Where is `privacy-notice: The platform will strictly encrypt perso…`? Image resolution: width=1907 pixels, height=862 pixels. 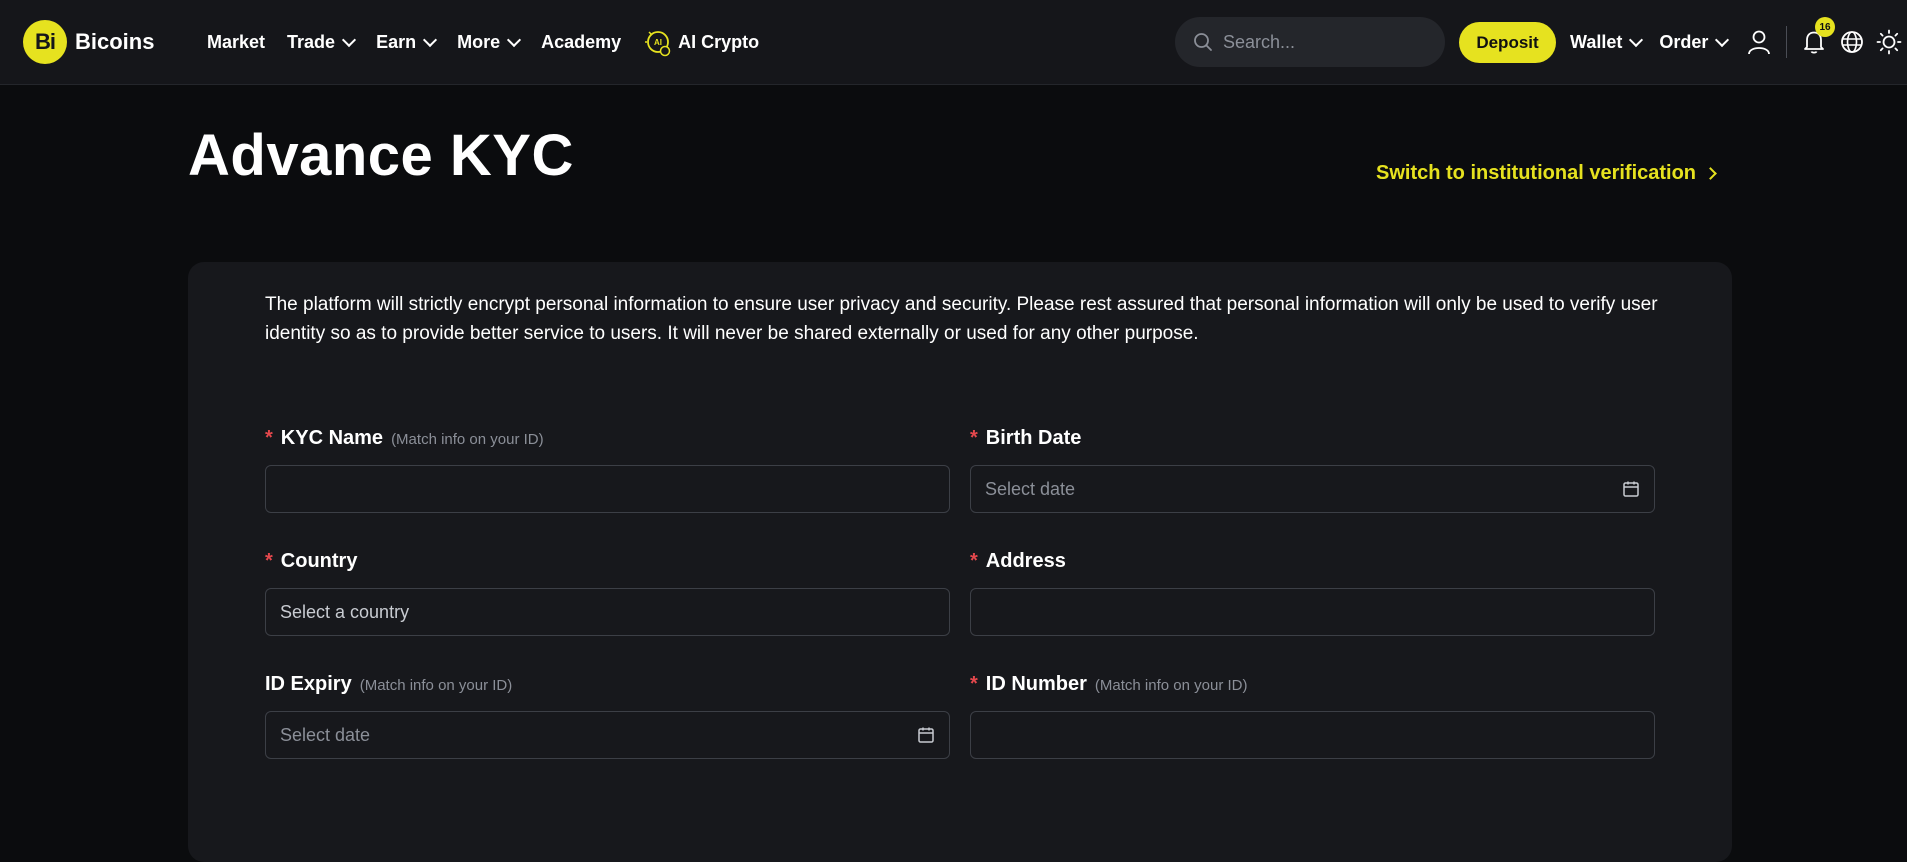
privacy-notice: The platform will strictly encrypt perso… is located at coordinates (961, 319).